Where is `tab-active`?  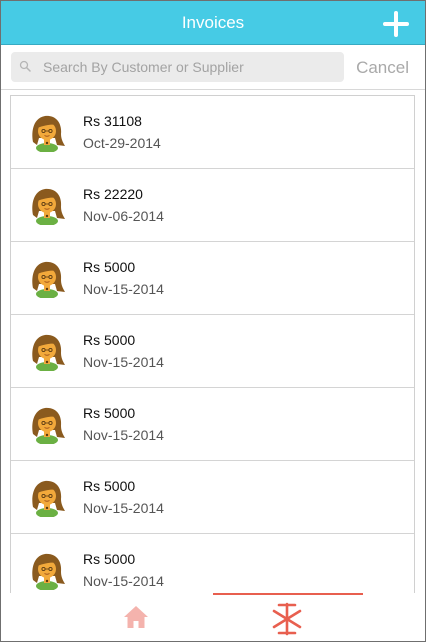 tab-active is located at coordinates (288, 617).